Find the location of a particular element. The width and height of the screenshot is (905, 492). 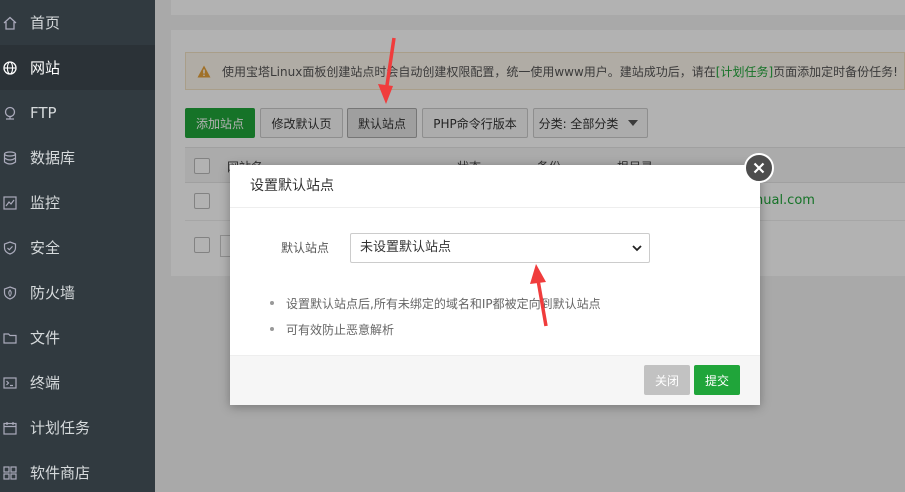

sidebar-item-label: 防火墙 is located at coordinates (53, 293).